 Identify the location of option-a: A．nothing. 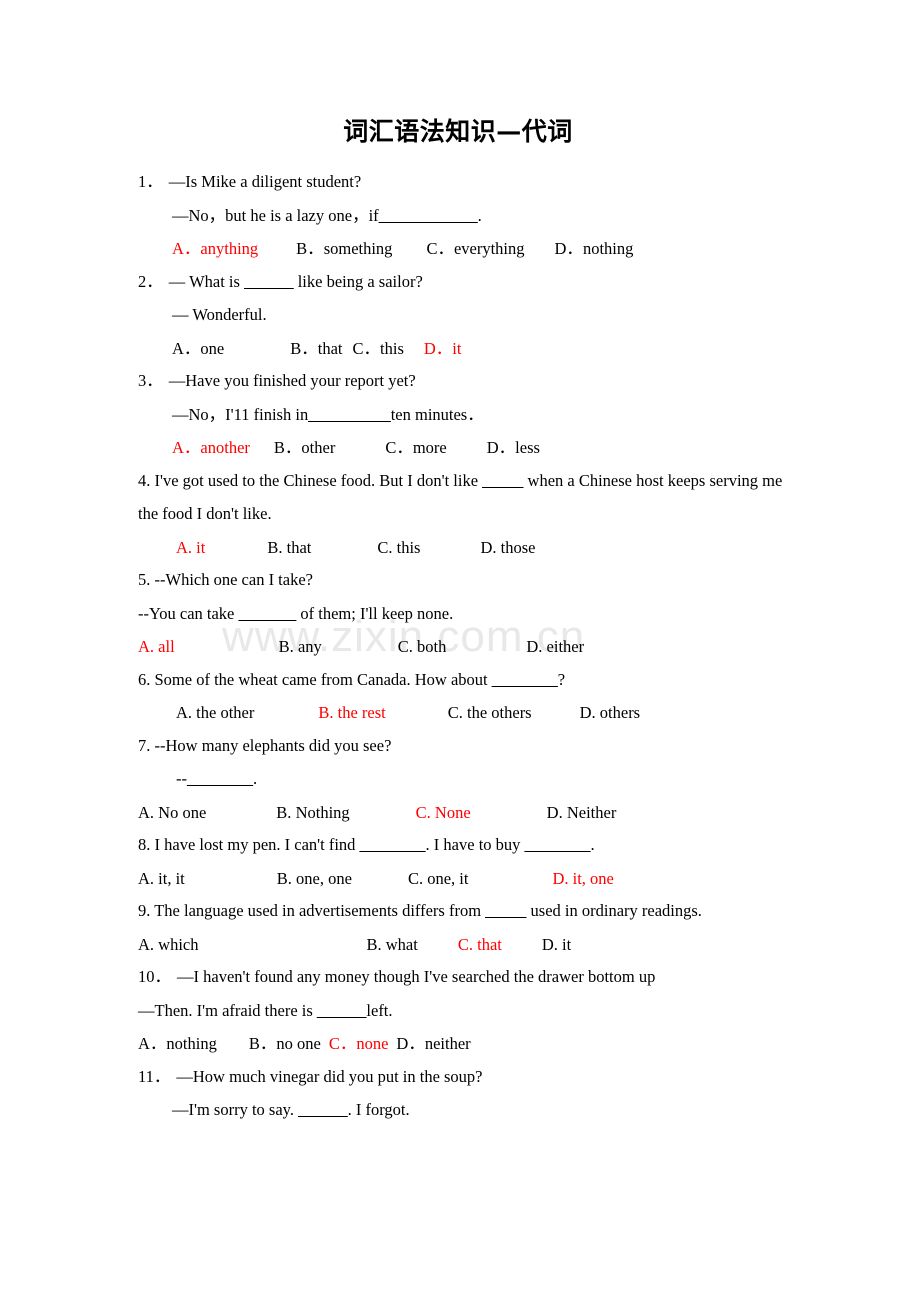
(177, 1043).